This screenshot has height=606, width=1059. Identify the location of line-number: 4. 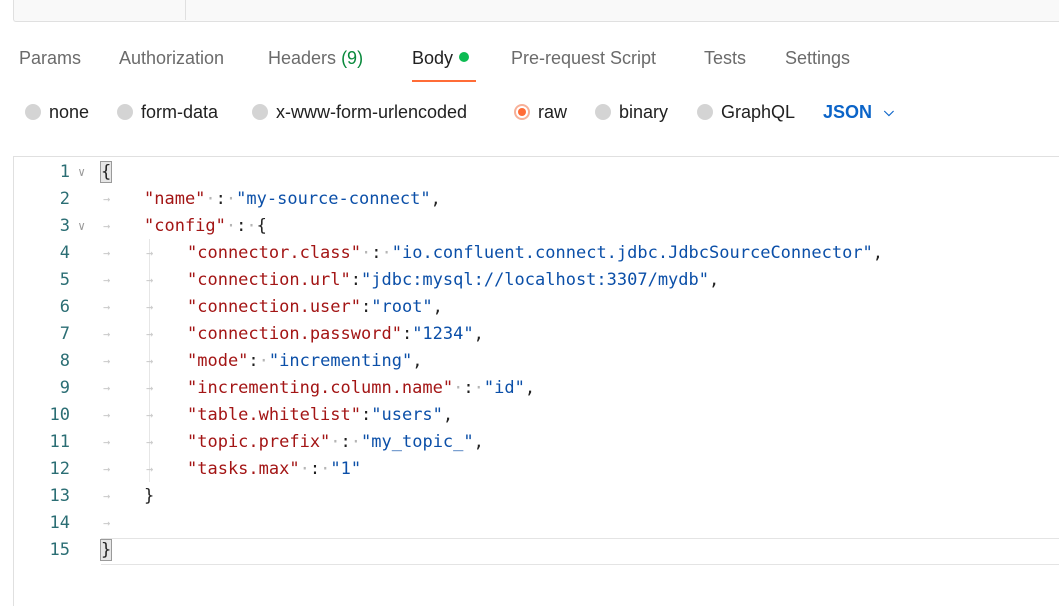
(64, 253).